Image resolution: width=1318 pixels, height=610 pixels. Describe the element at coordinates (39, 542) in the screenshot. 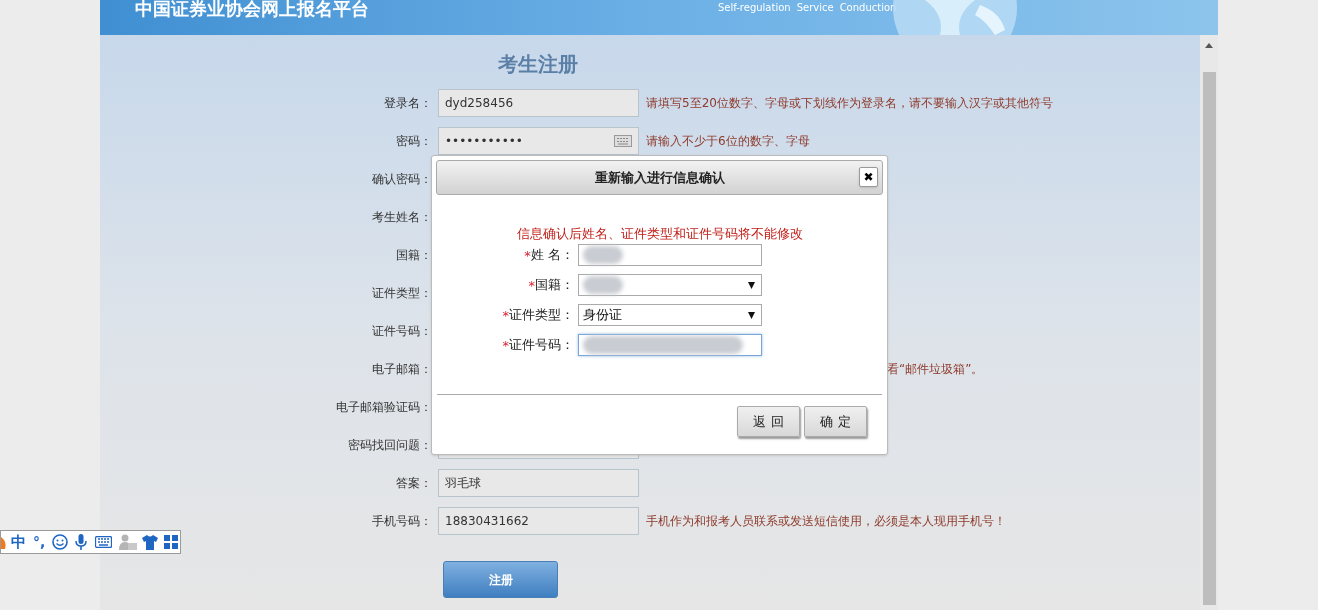

I see `punctuation-toggle: °,` at that location.